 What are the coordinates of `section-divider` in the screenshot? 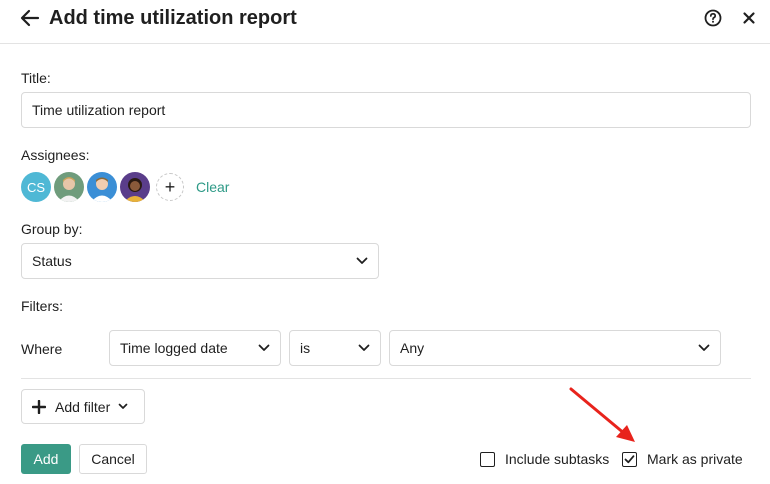 It's located at (386, 378).